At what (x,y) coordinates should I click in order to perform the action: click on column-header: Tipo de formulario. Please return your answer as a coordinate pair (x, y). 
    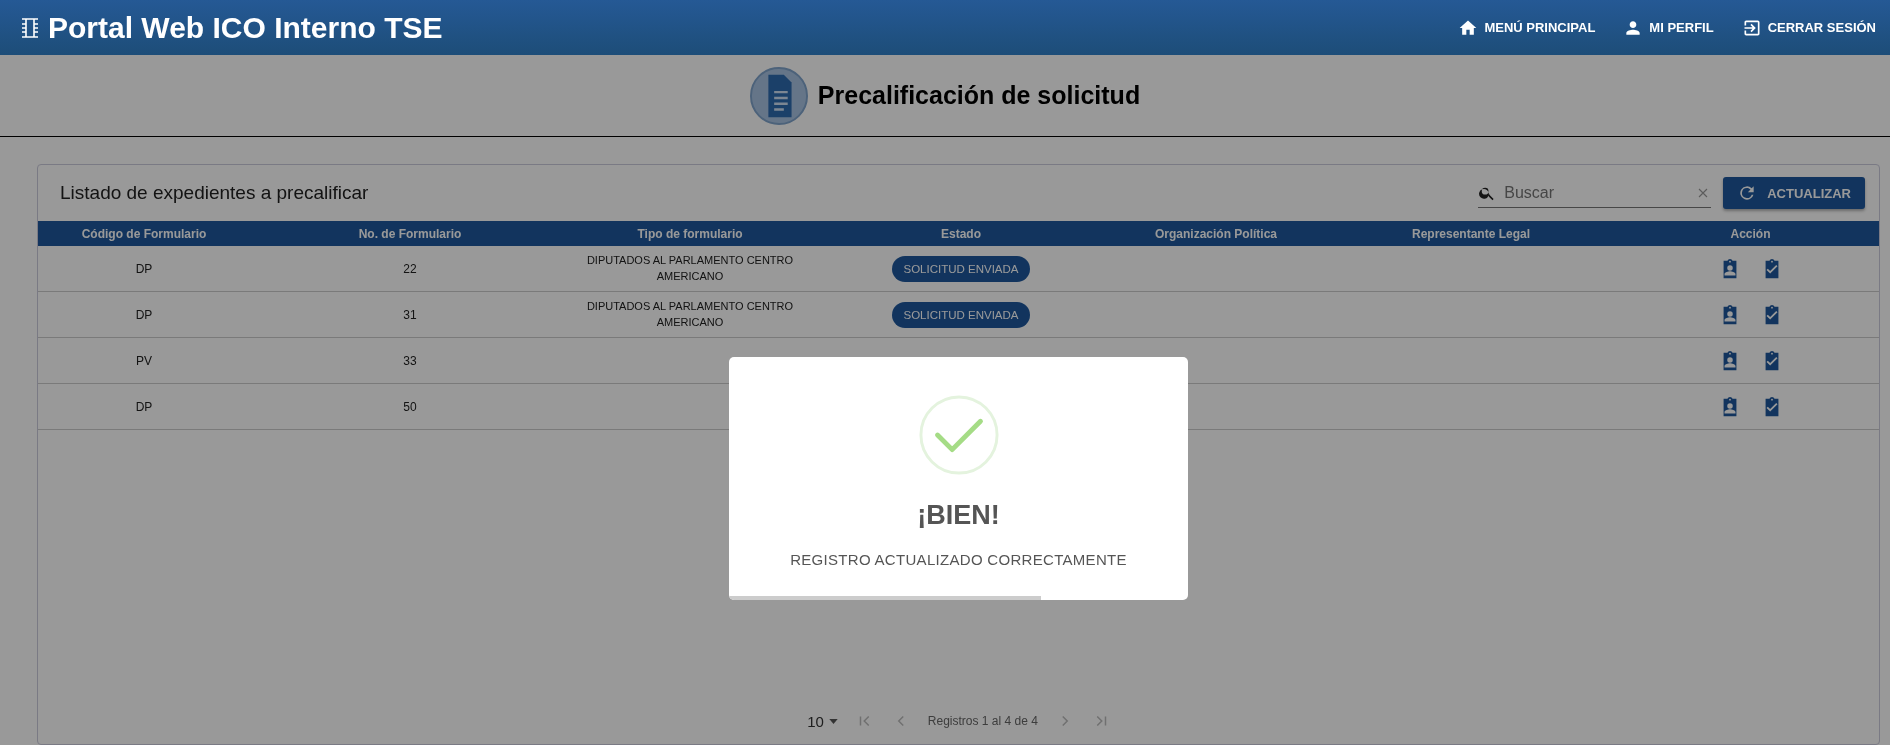
    Looking at the image, I should click on (690, 233).